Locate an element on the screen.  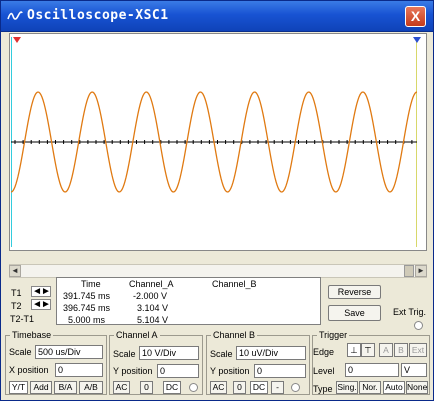
header-channel-a: Channel_A is located at coordinates (151, 284).